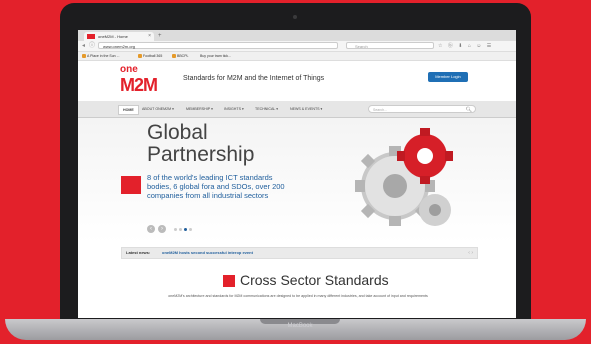 This screenshot has height=344, width=591. I want to click on address-bar: www.onem2m.org, so click(218, 45).